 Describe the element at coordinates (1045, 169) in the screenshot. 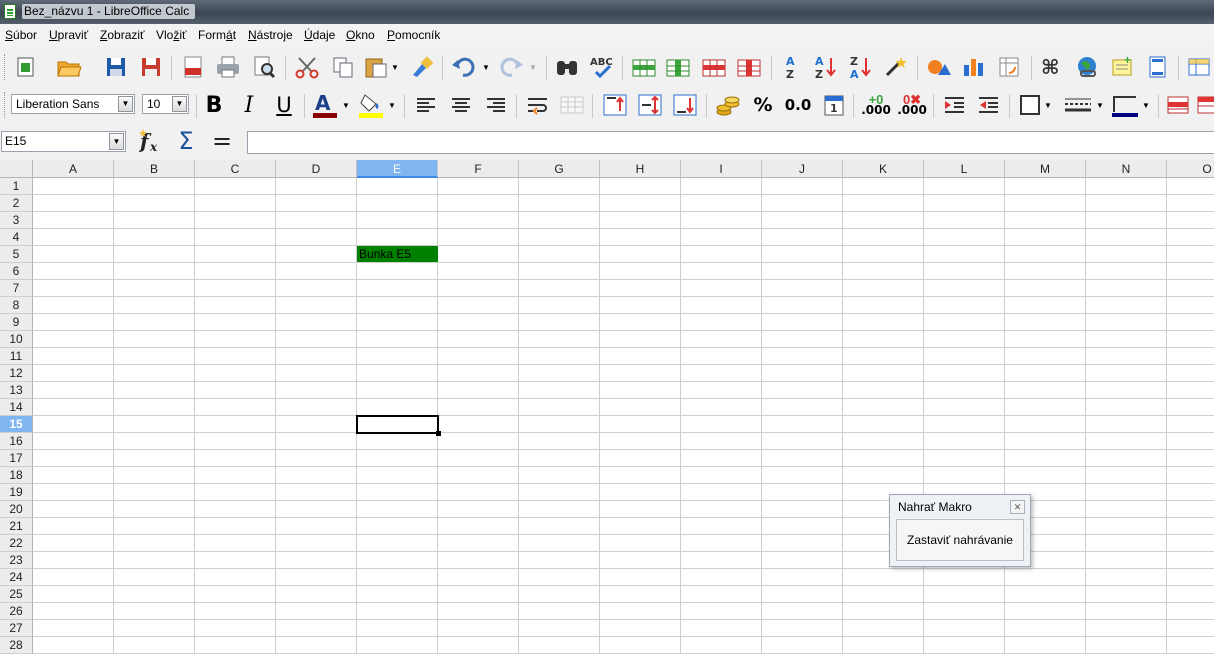

I see `column-header-m: M` at that location.